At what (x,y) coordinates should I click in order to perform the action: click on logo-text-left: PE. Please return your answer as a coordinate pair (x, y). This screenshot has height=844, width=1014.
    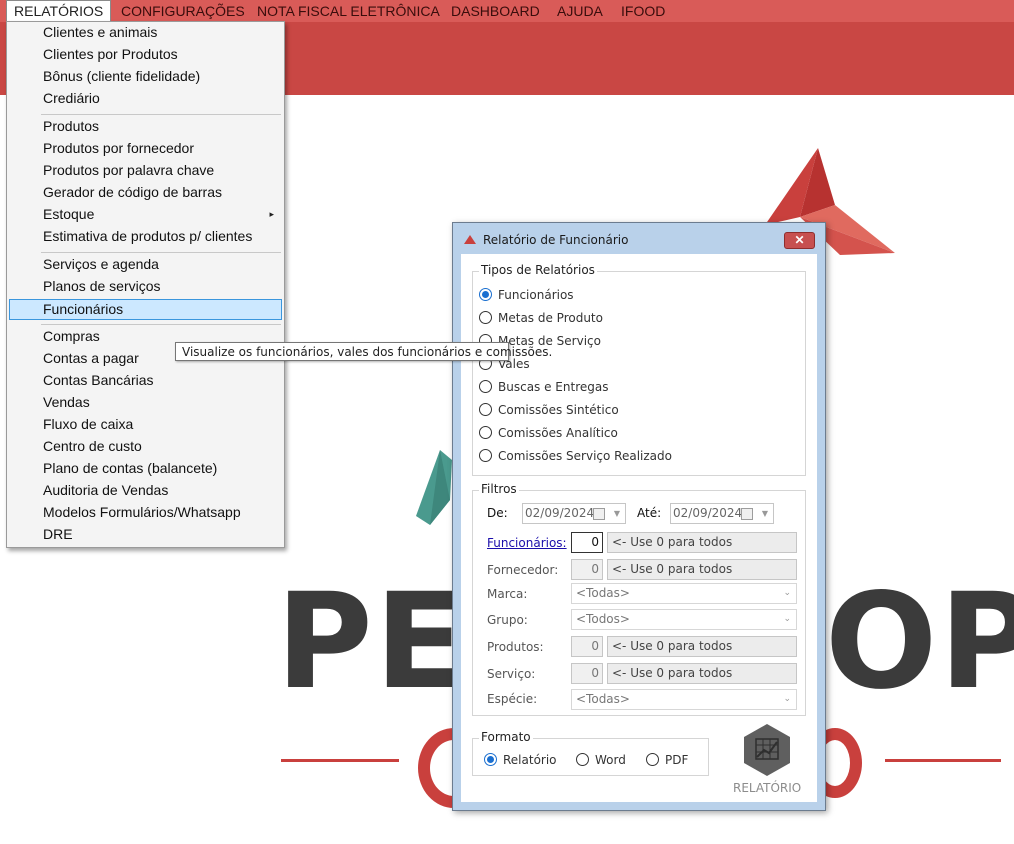
    Looking at the image, I should click on (371, 642).